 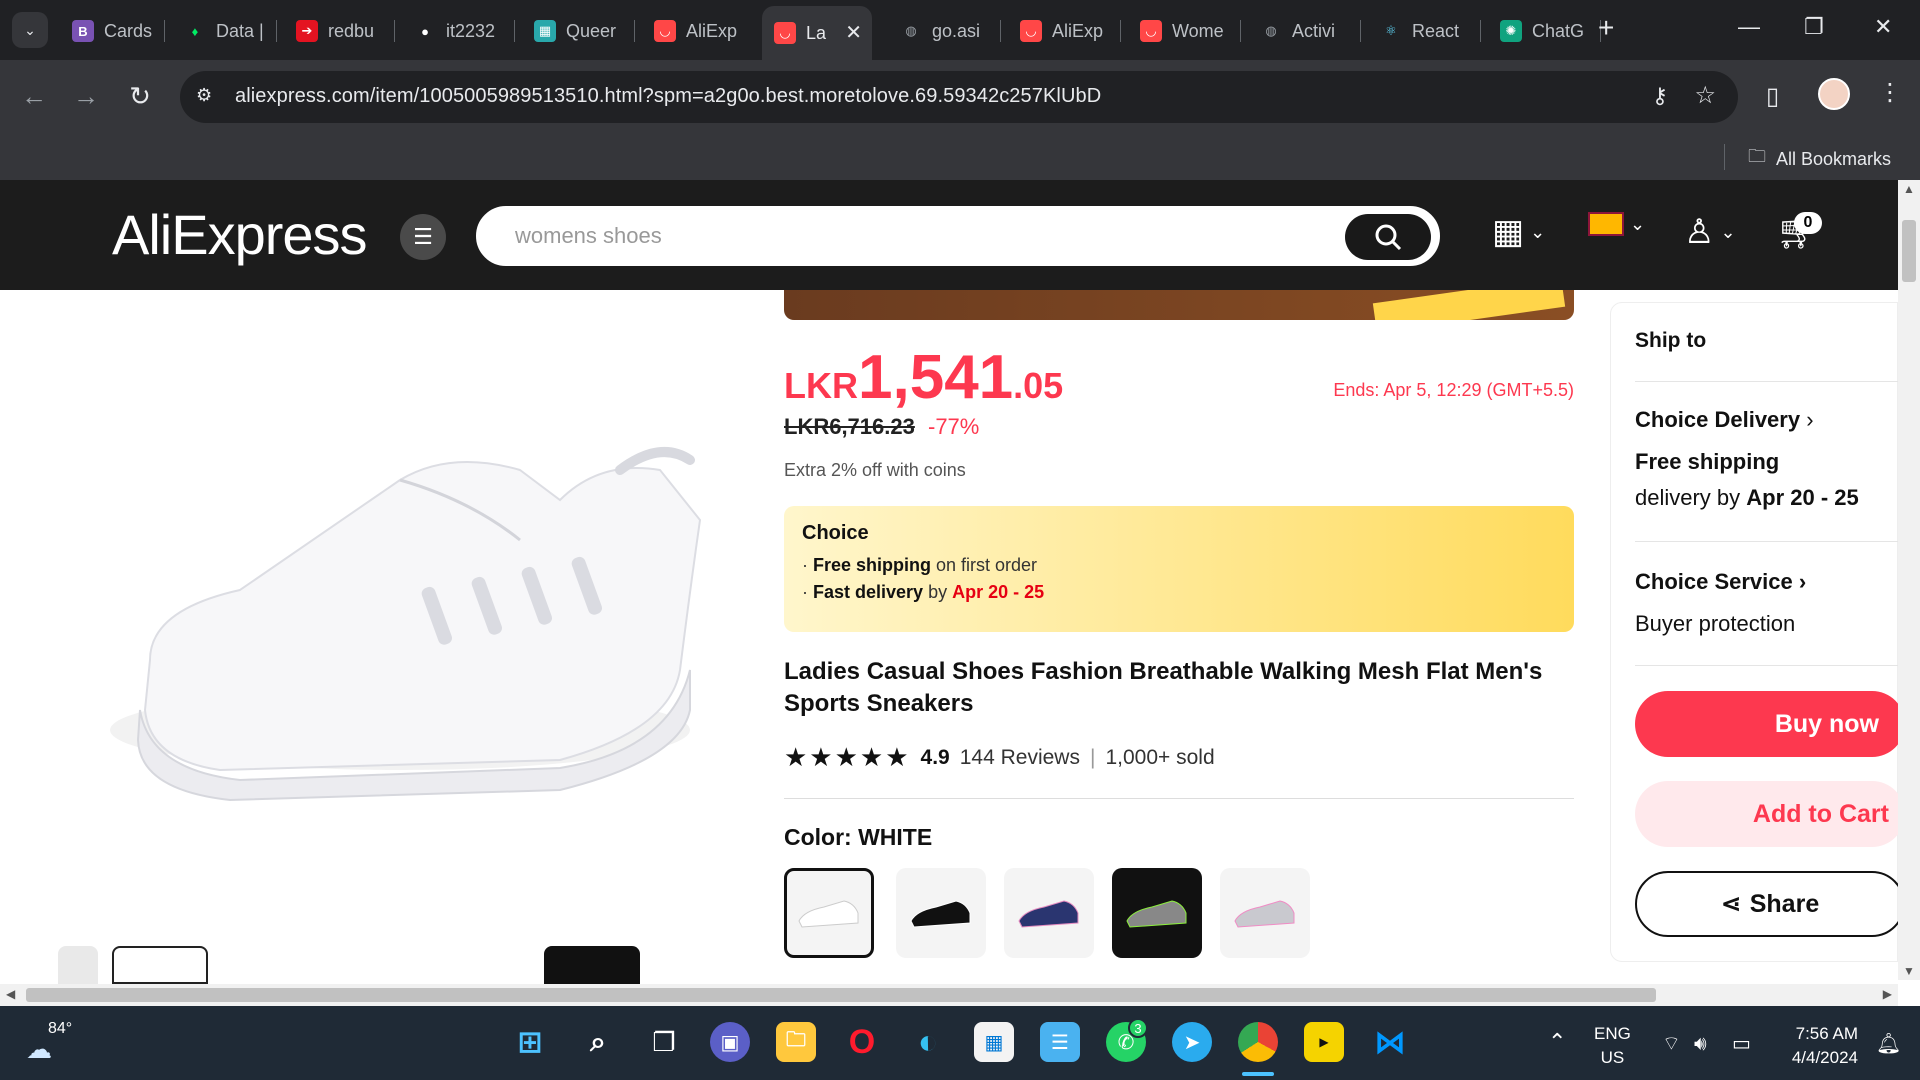 What do you see at coordinates (1511, 31) in the screenshot?
I see `chatgpt-icon: ✺` at bounding box center [1511, 31].